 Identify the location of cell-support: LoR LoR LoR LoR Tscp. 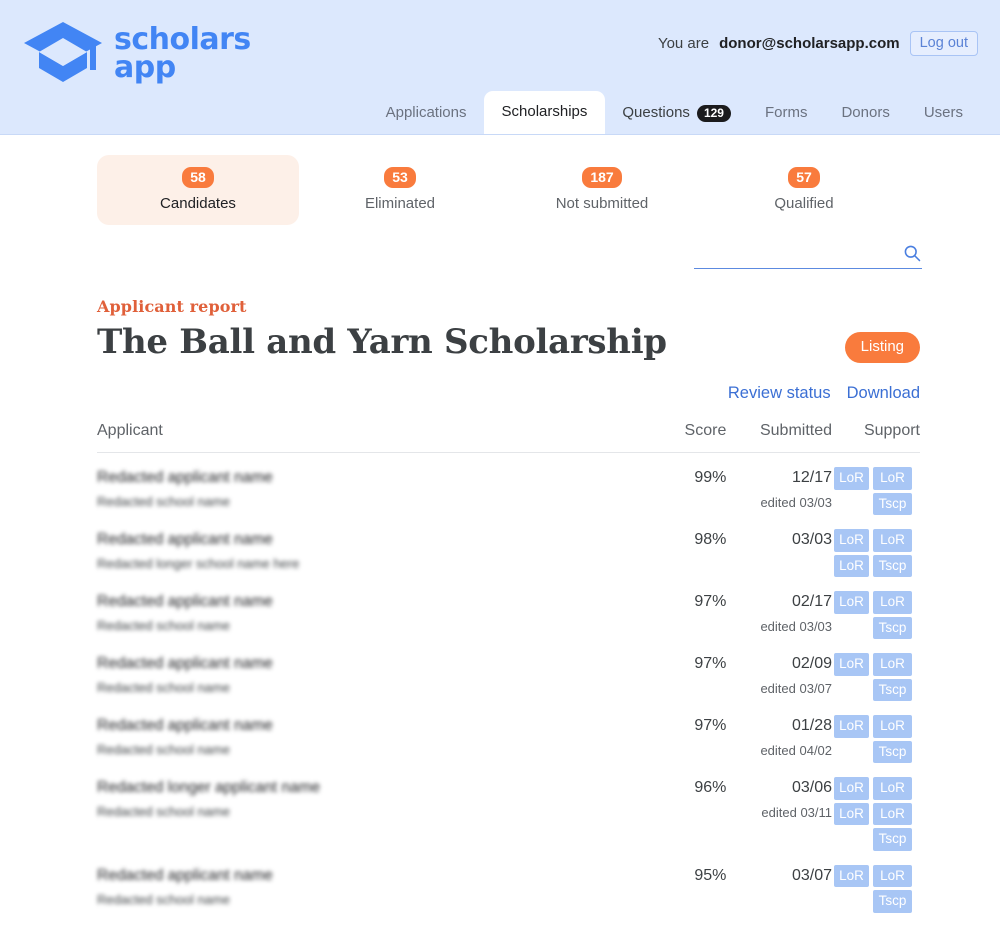
(877, 807).